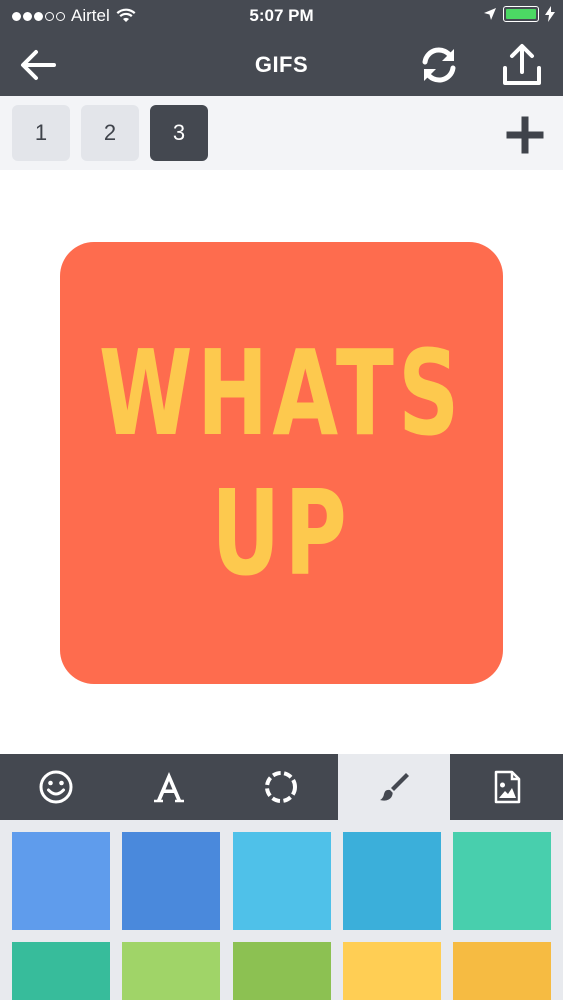 This screenshot has height=1000, width=563. I want to click on card-text-line-2: UP, so click(281, 533).